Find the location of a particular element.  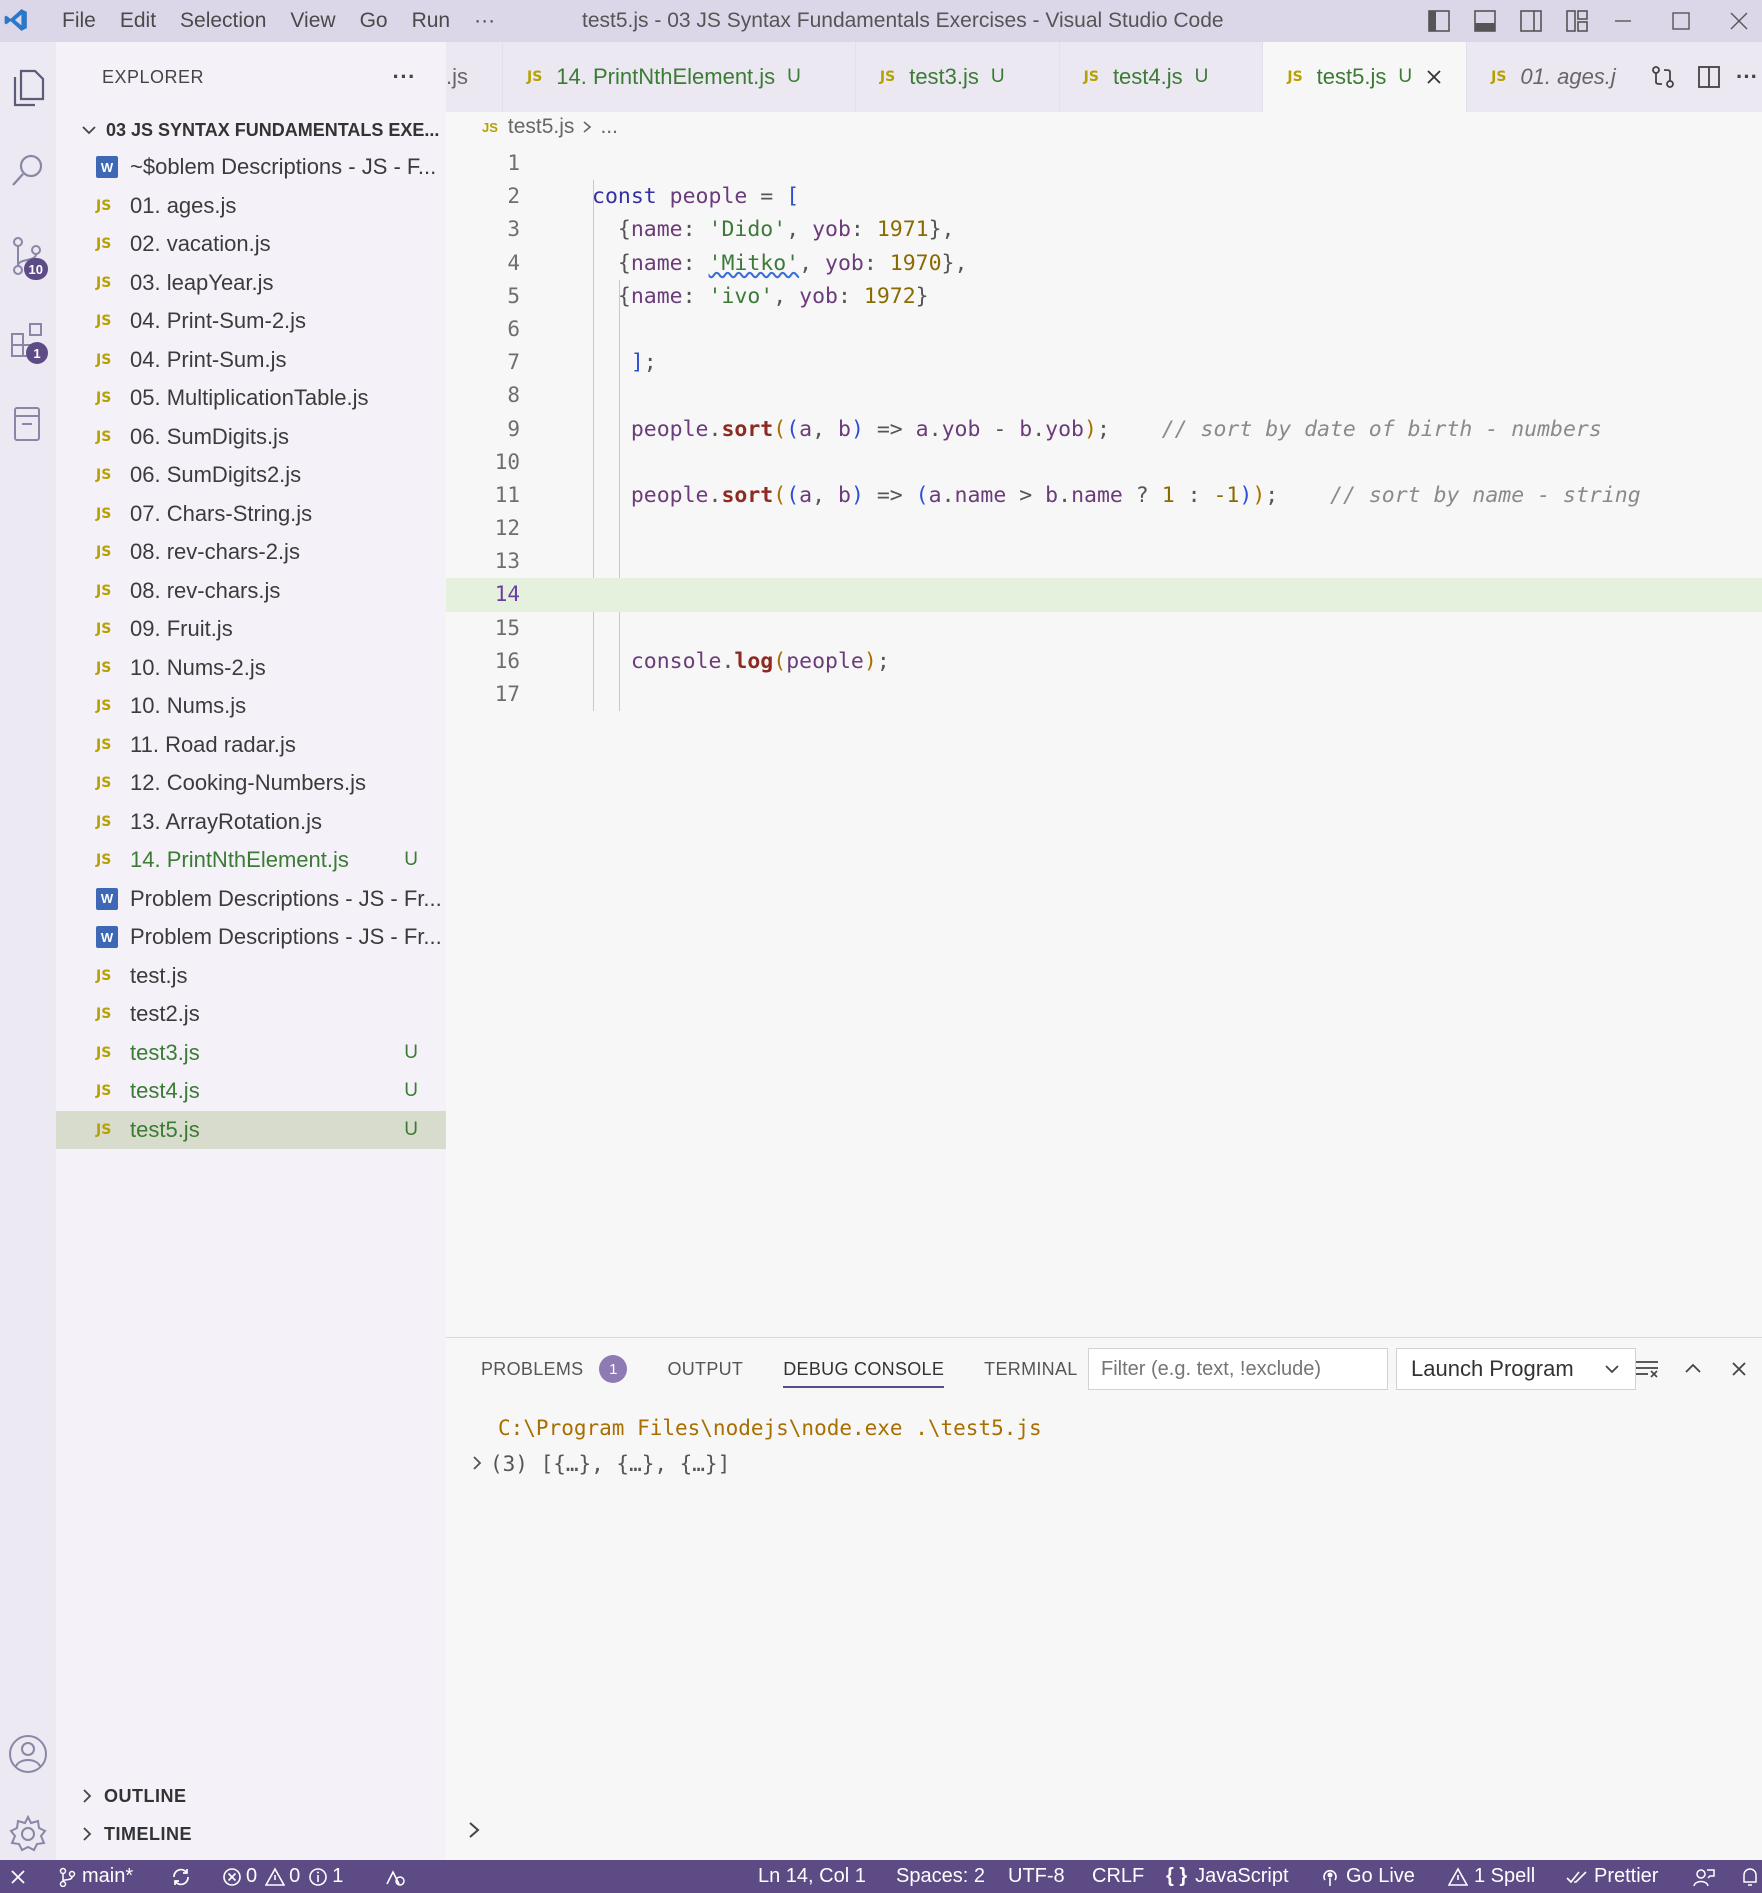

tab-terminal: TERMINAL is located at coordinates (1030, 1369).